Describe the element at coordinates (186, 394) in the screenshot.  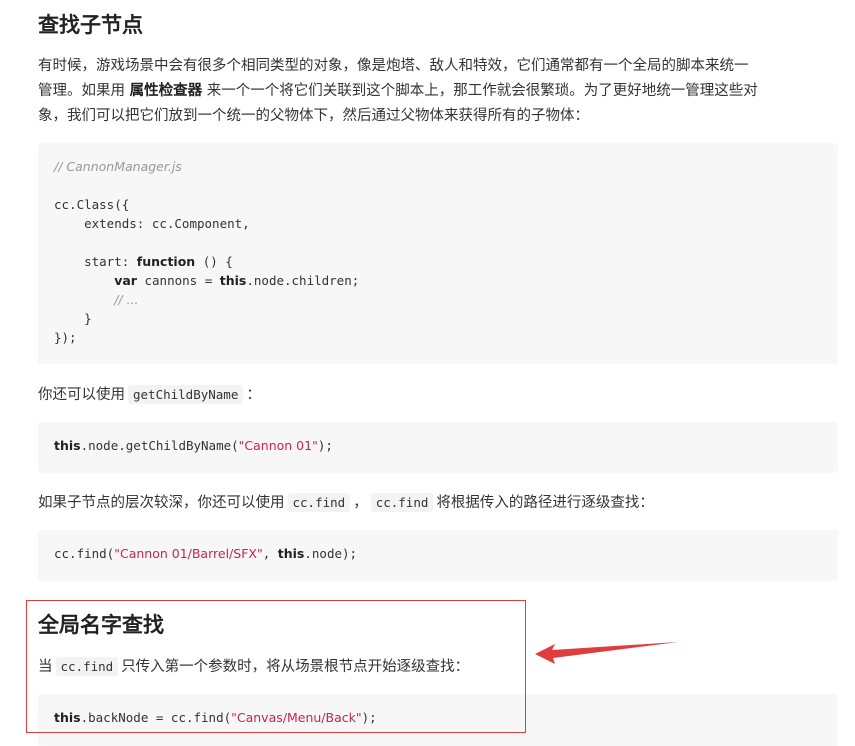
I see `inline-code: getChildByName` at that location.